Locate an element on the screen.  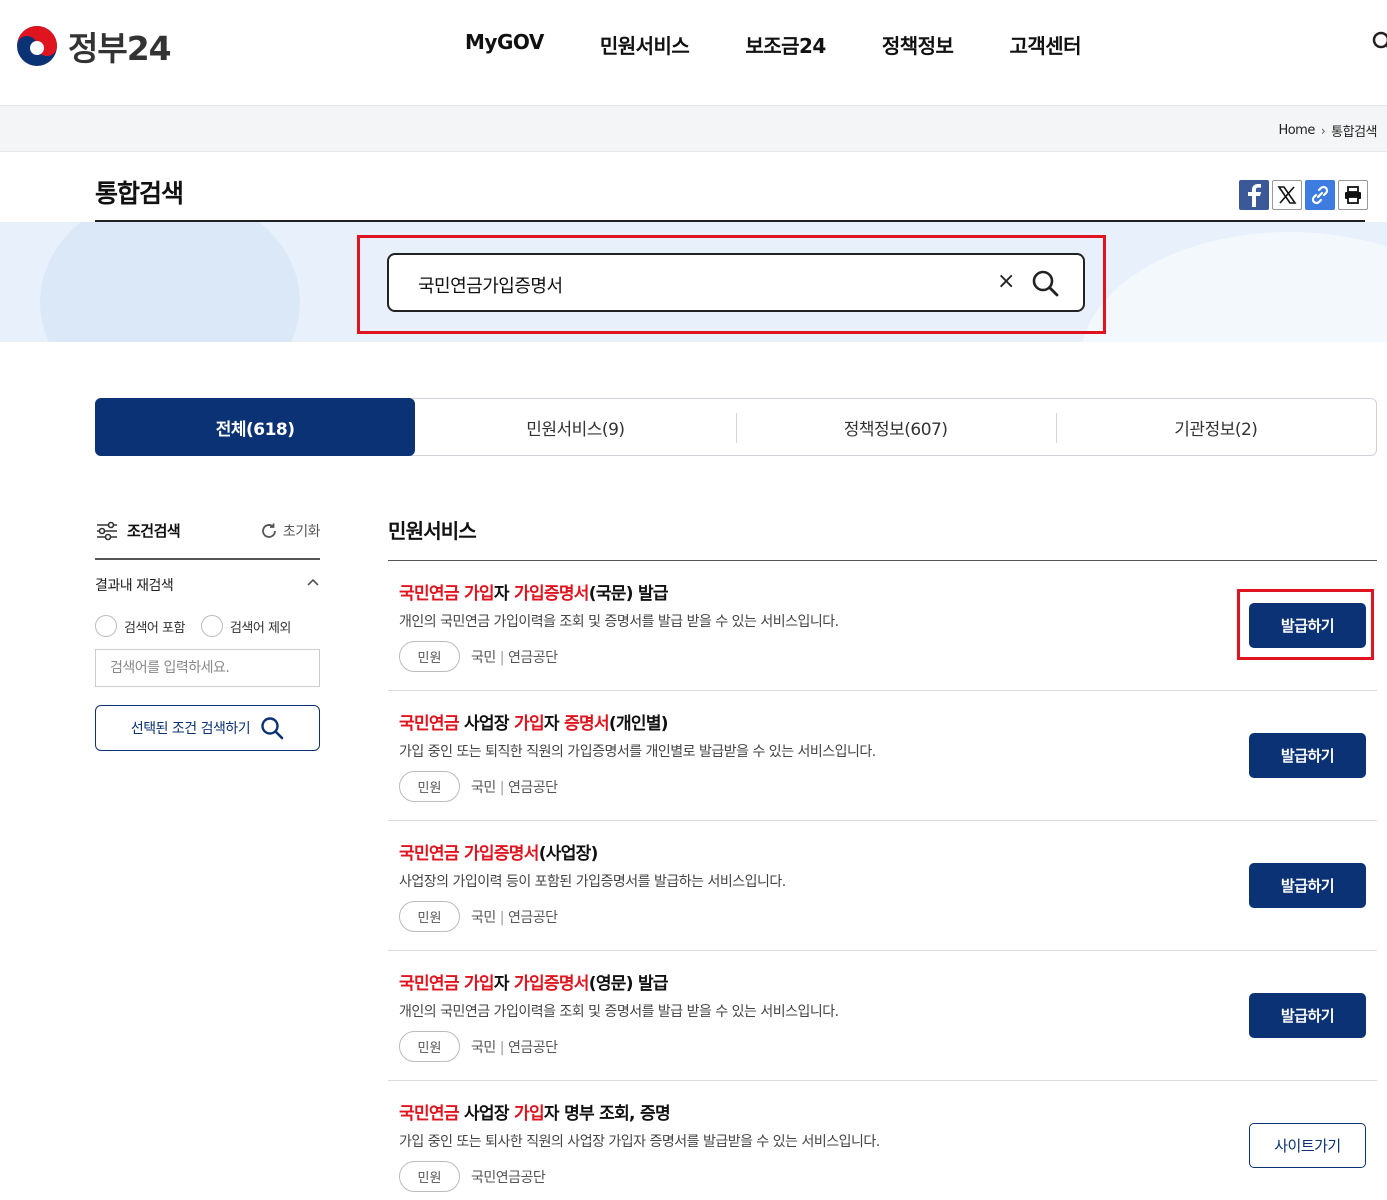
refine-search-label: 결과내 재검색 is located at coordinates (134, 586).